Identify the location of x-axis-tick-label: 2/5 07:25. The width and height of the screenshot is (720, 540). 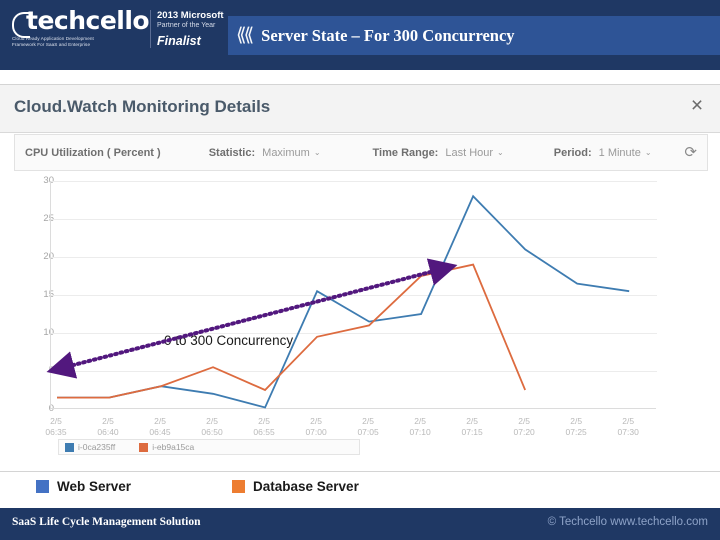
(576, 426).